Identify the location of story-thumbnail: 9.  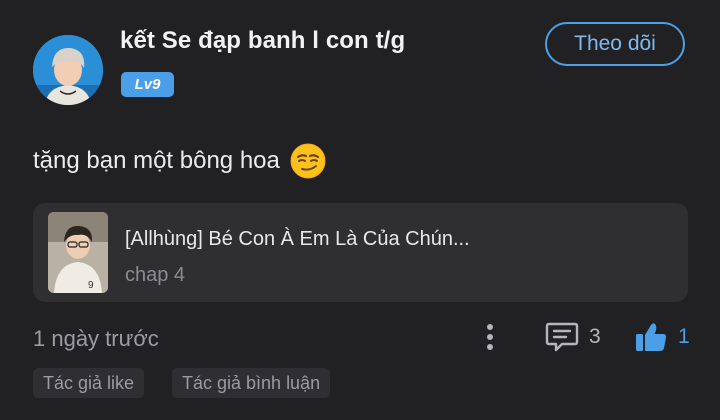
(78, 252).